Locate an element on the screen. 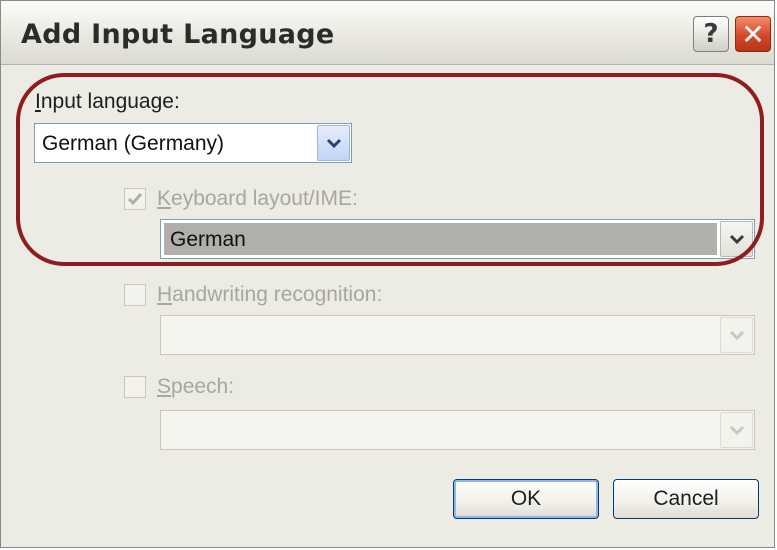 The image size is (777, 550). keyboard-layout-combo: German is located at coordinates (457, 239).